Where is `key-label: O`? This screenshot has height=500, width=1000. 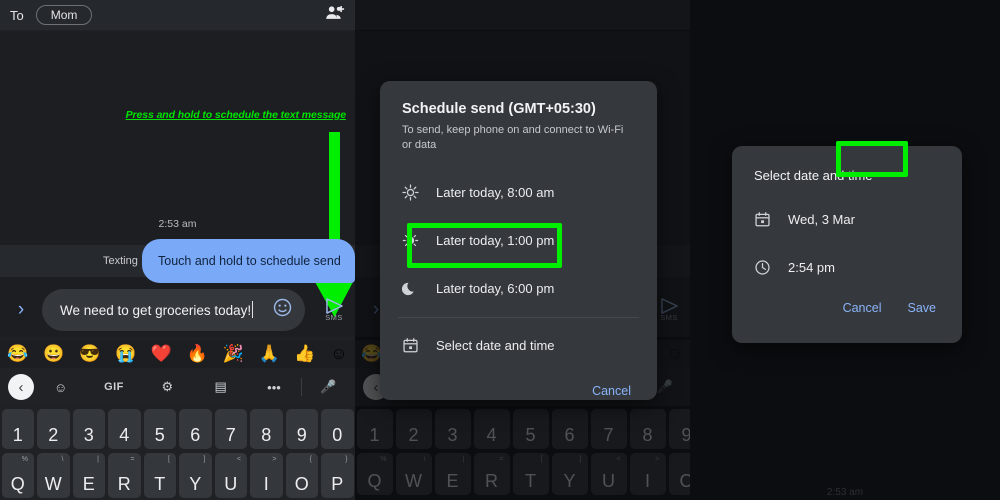 key-label: O is located at coordinates (301, 484).